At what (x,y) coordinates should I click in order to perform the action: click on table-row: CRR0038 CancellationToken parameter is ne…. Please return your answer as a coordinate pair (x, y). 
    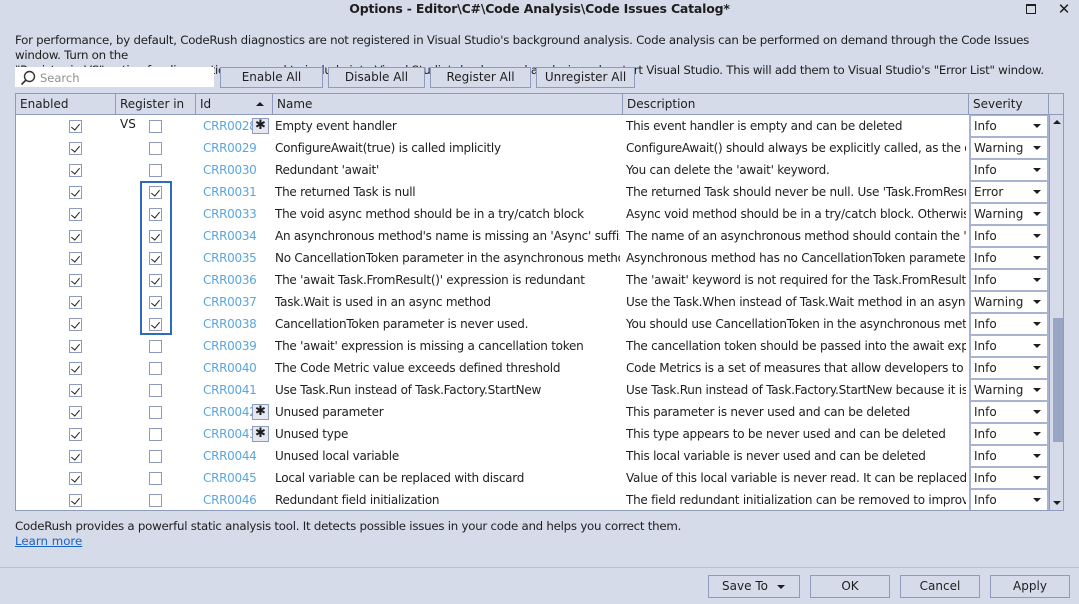
    Looking at the image, I should click on (532, 324).